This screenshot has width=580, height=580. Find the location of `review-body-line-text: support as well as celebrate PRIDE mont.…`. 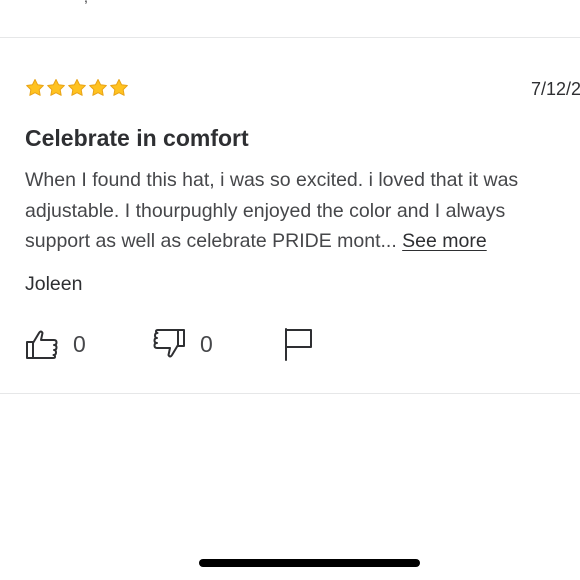

review-body-line-text: support as well as celebrate PRIDE mont.… is located at coordinates (211, 241).